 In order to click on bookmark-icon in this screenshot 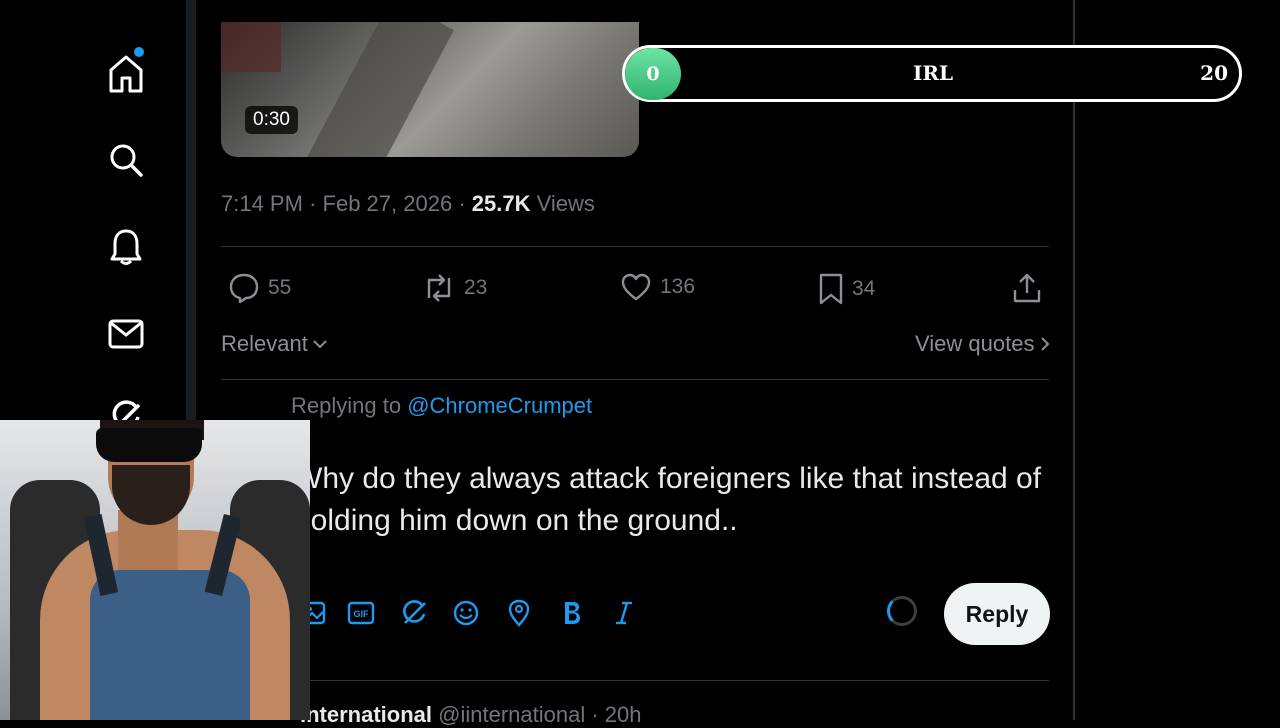, I will do `click(831, 289)`.